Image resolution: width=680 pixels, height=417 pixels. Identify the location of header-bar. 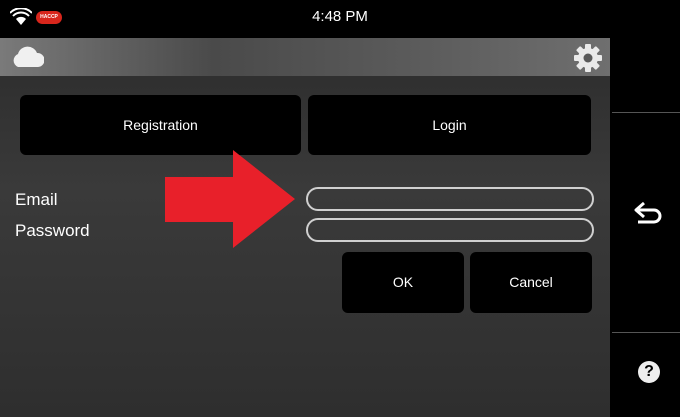
(305, 57).